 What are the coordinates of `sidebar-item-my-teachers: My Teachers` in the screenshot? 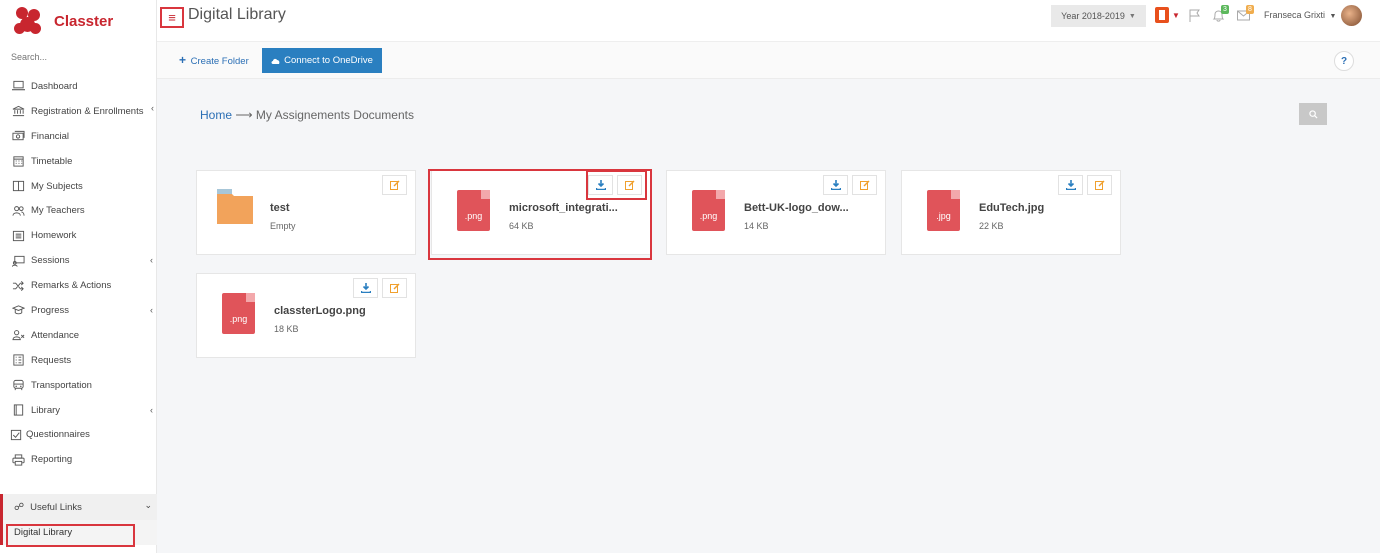 It's located at (78, 210).